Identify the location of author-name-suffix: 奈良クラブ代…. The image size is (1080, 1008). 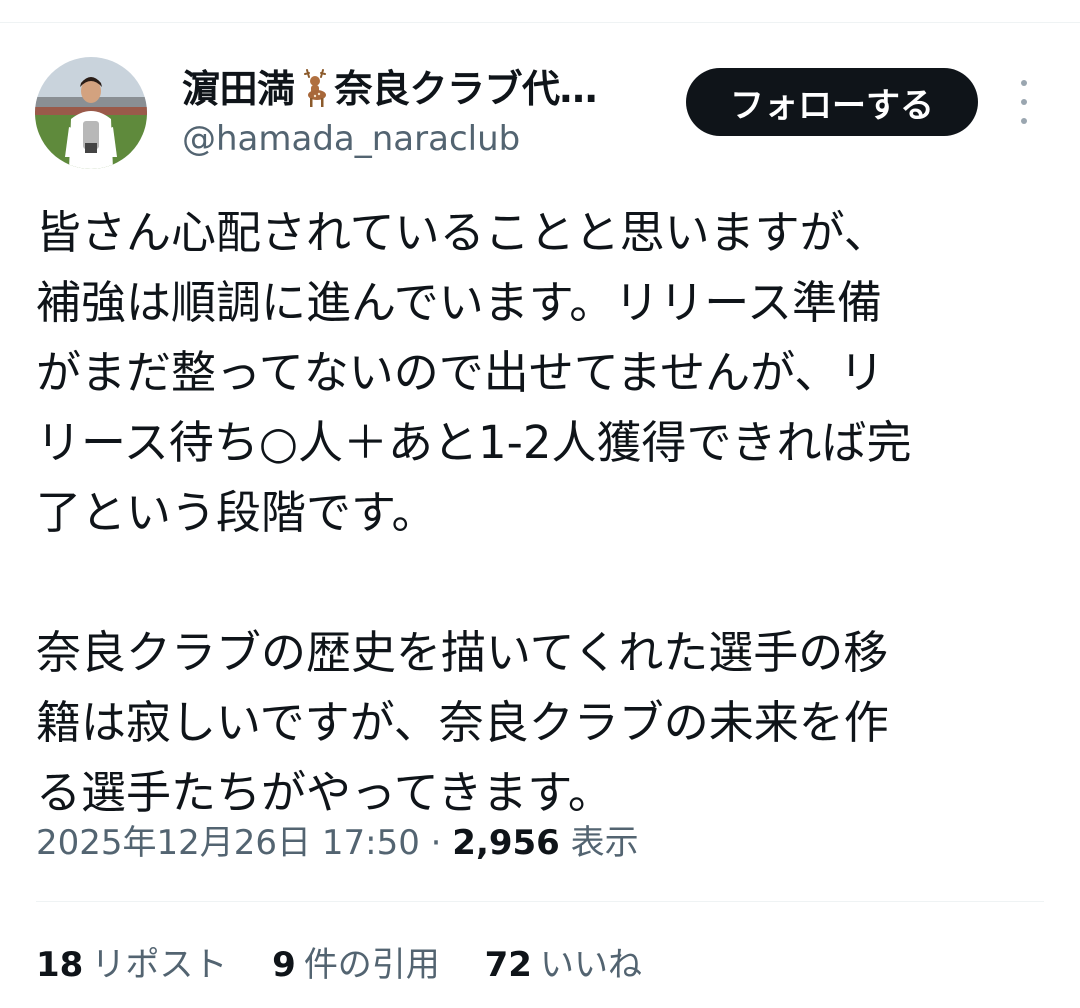
(466, 89).